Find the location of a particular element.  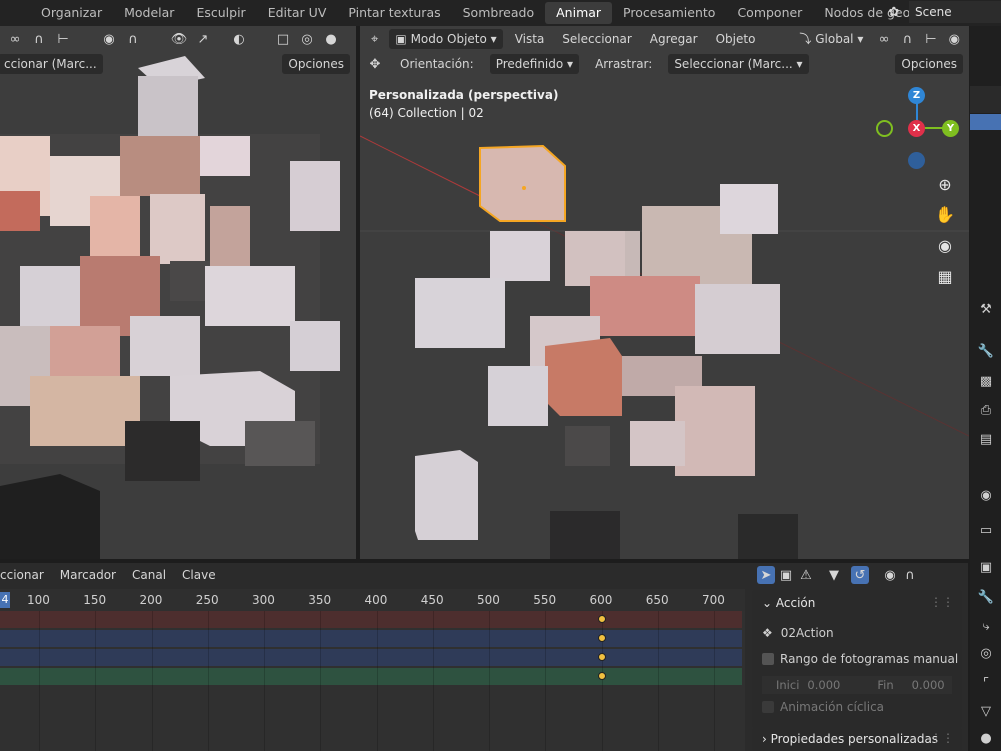

perspective-toggle-icon: ▦ is located at coordinates (945, 276).